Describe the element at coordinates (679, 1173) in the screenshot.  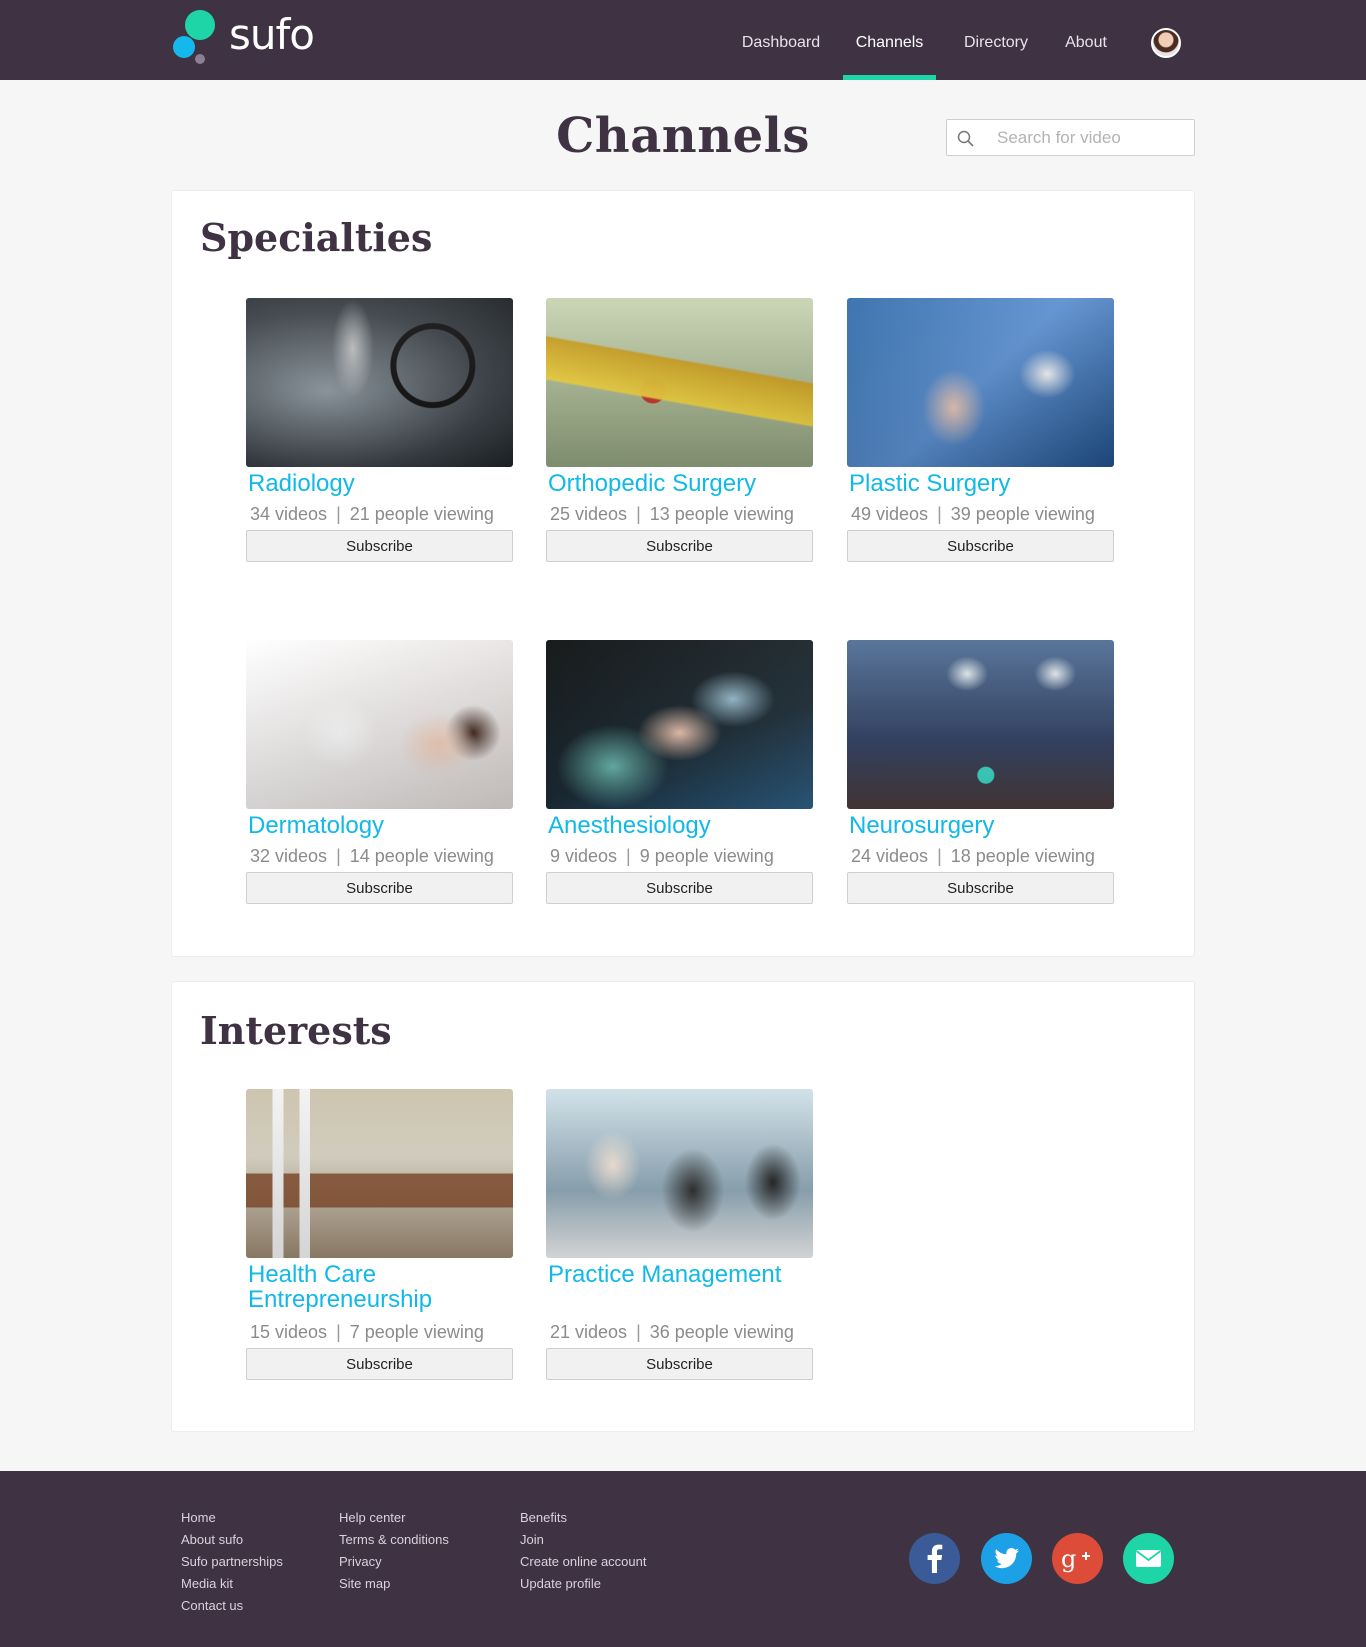
I see `channel-thumbnail-practice-management` at that location.